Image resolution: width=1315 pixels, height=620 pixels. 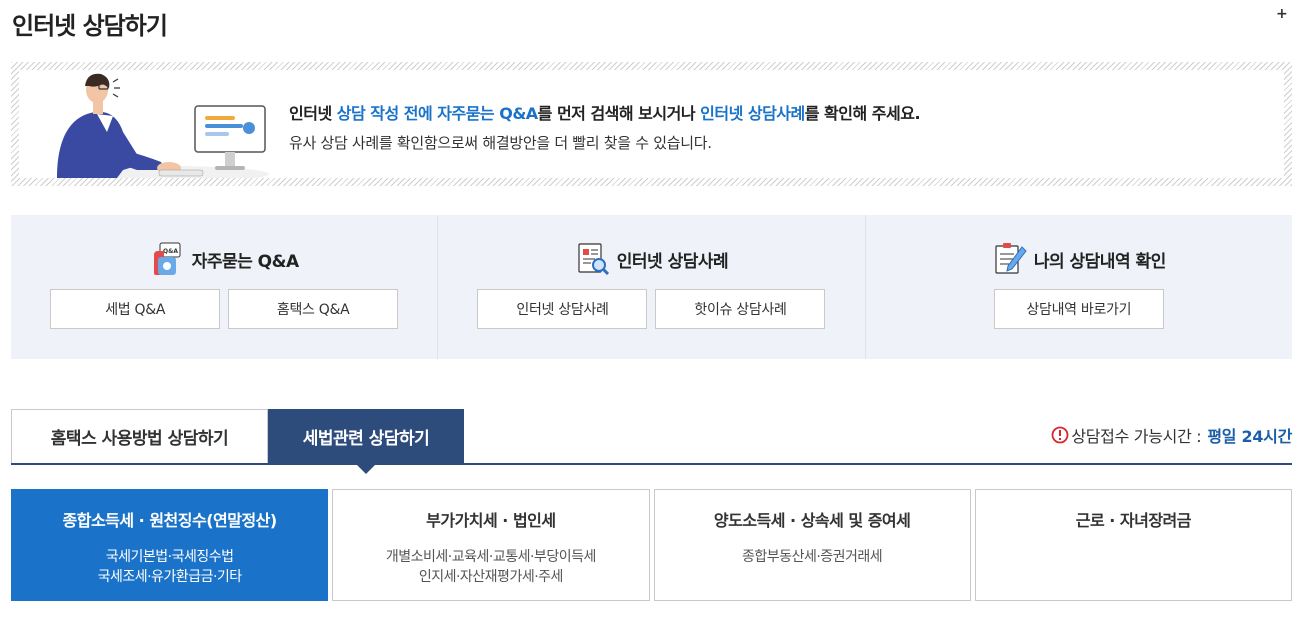 What do you see at coordinates (90, 26) in the screenshot?
I see `page-title: 인터넷 상담하기` at bounding box center [90, 26].